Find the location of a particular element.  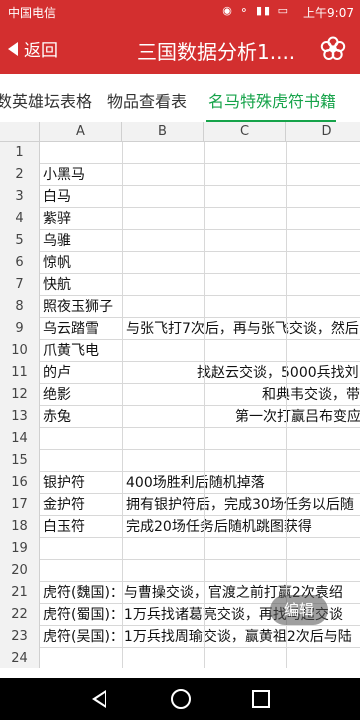

cell-a: 照夜玉狮子 is located at coordinates (78, 307).